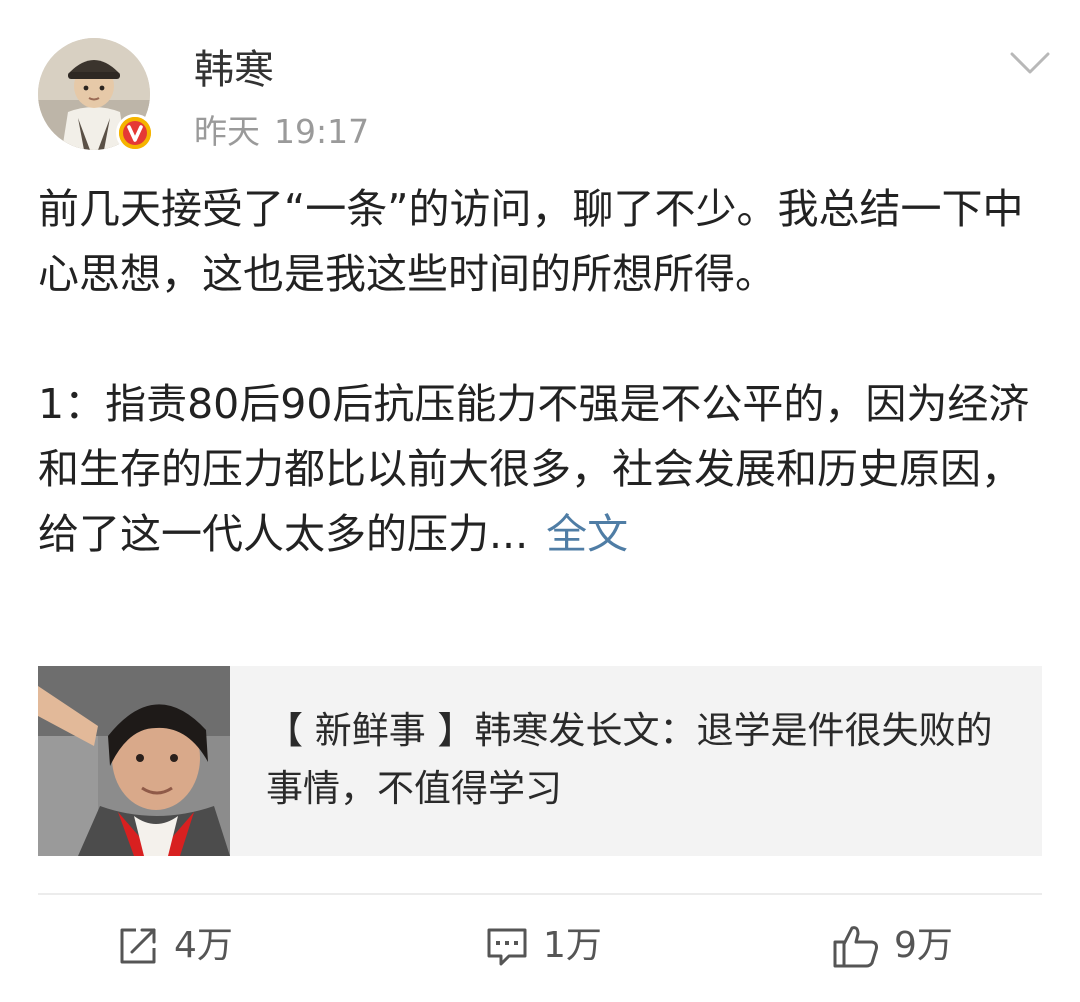 The height and width of the screenshot is (1002, 1080). What do you see at coordinates (1030, 63) in the screenshot?
I see `chevron-down-icon` at bounding box center [1030, 63].